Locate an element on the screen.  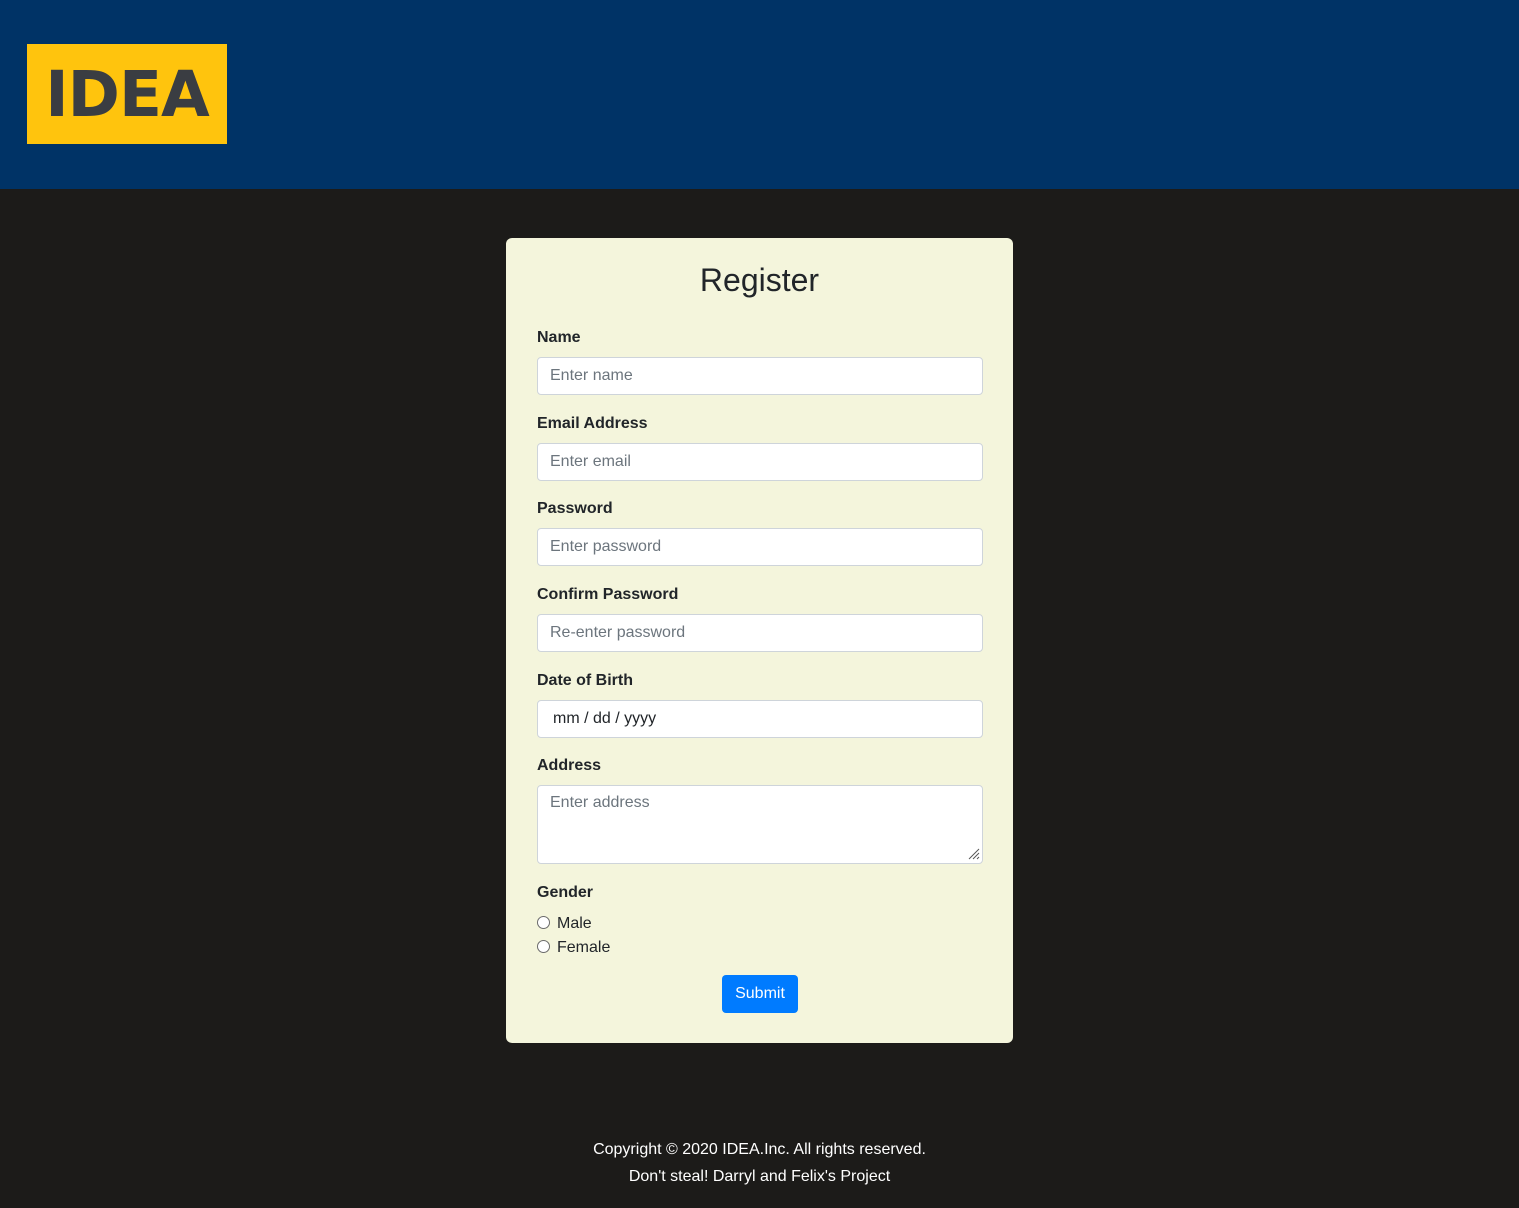
footer-note: Don't steal! Darryl and Felix's Project is located at coordinates (759, 1176).